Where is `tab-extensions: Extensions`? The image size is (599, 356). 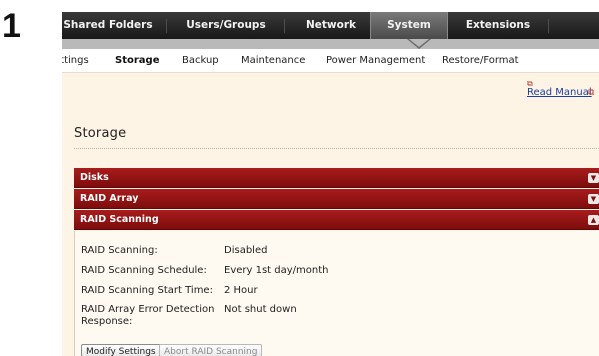
tab-extensions: Extensions is located at coordinates (498, 25).